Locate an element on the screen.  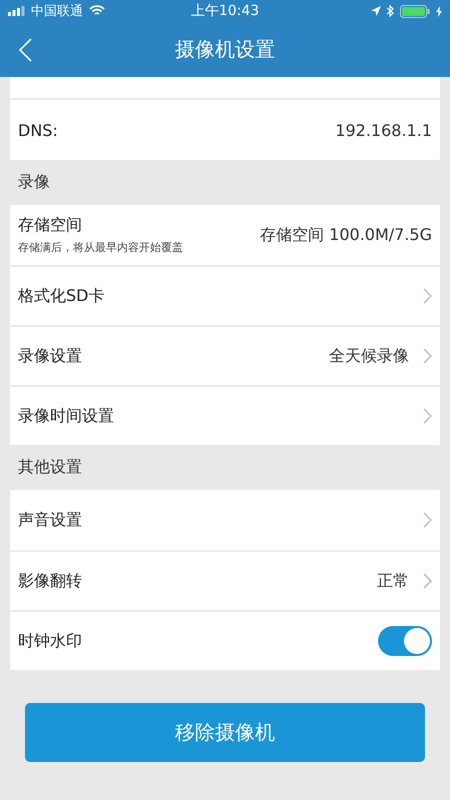
row-hint: 存储满后，将从最早内容开始覆盖 is located at coordinates (100, 247).